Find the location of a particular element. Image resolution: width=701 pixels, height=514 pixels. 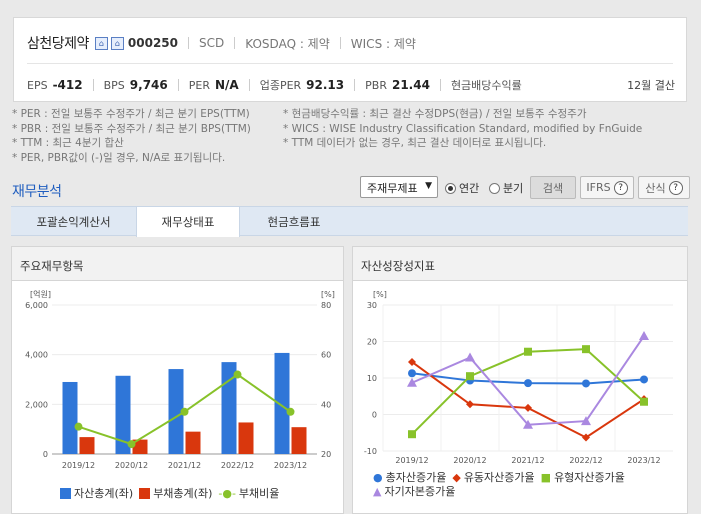

y-axis-left-unit: [억원] is located at coordinates (40, 294).